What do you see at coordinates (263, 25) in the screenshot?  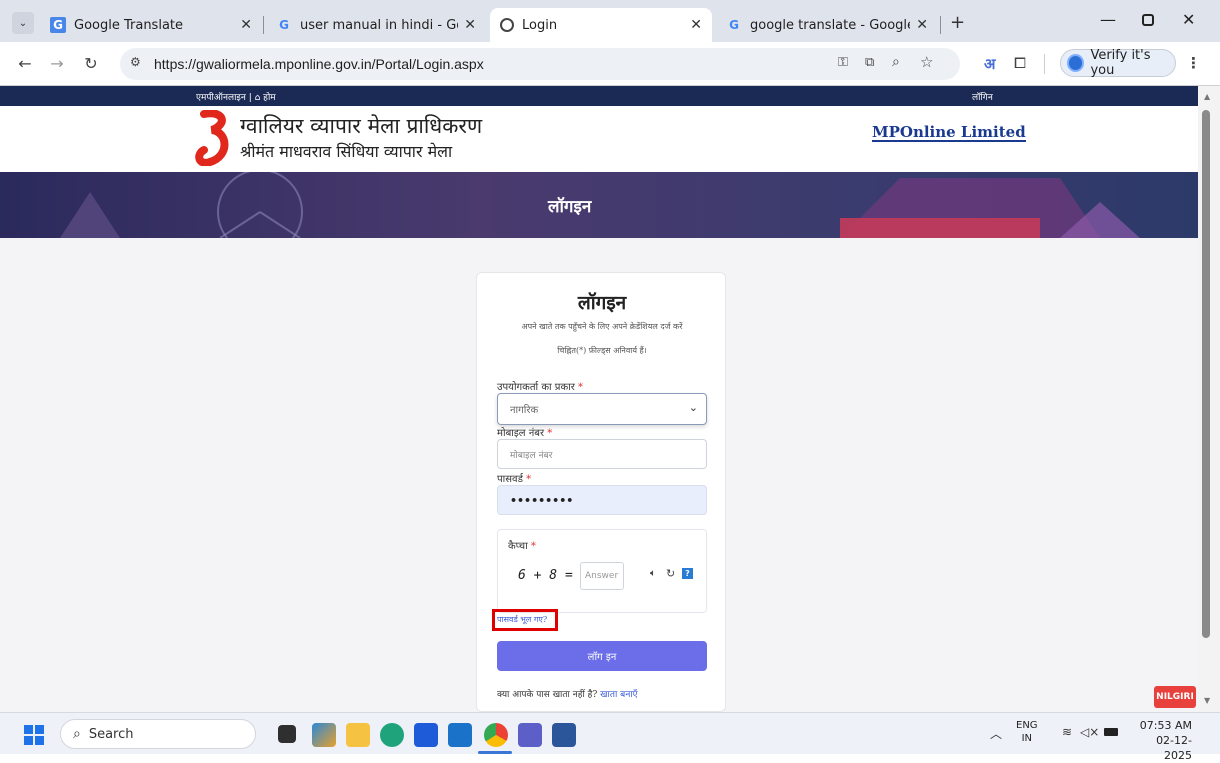 I see `tab-separator` at bounding box center [263, 25].